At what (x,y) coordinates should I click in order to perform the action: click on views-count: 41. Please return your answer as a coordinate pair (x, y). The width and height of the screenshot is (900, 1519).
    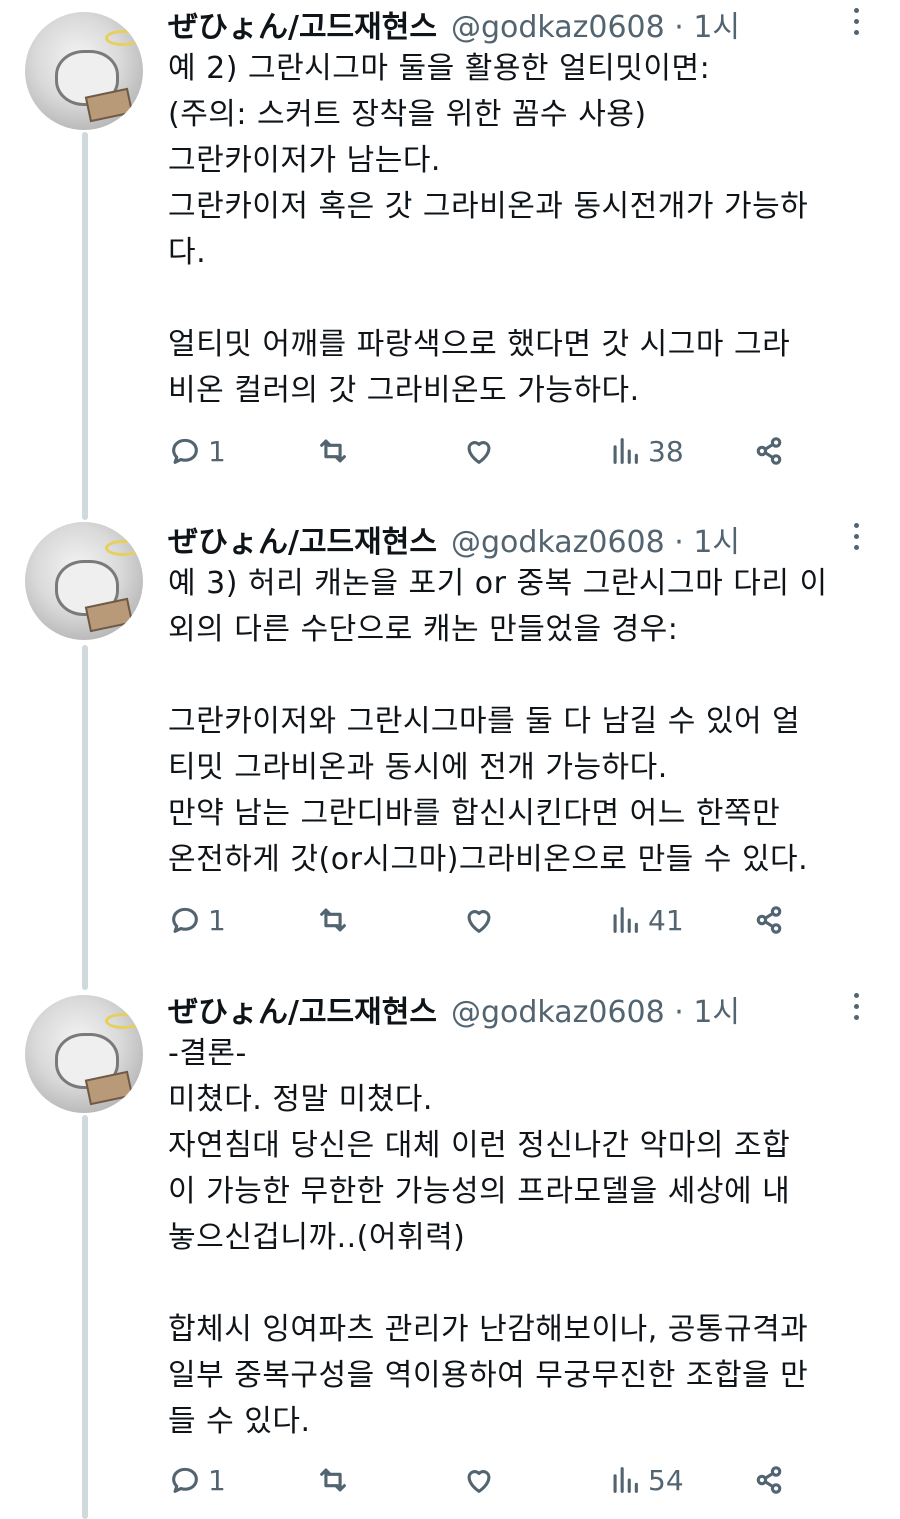
    Looking at the image, I should click on (666, 920).